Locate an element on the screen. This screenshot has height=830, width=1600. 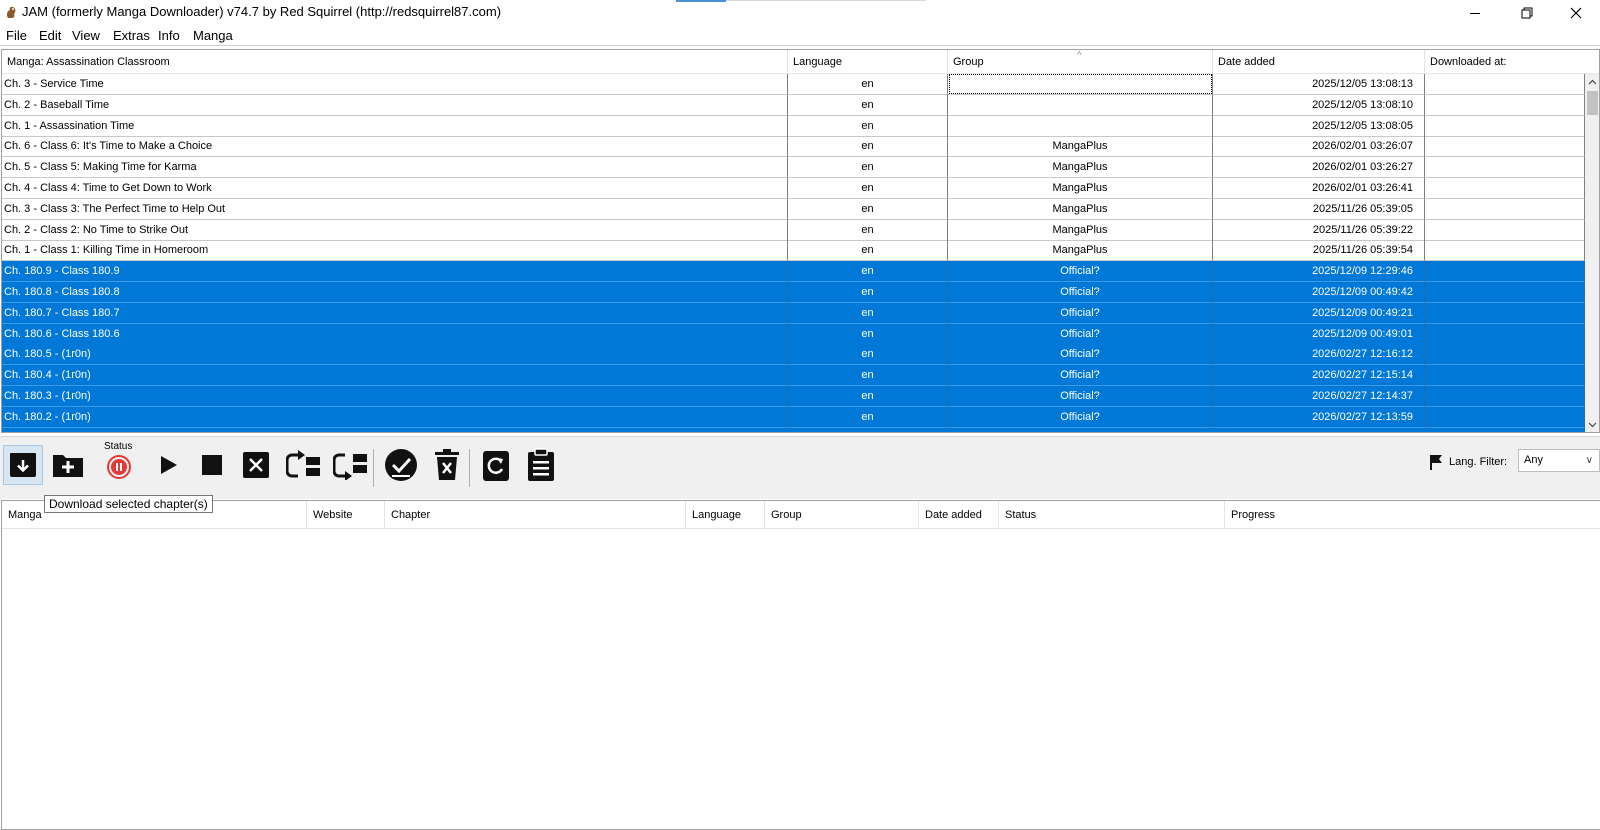
menu-manga: Manga is located at coordinates (213, 35).